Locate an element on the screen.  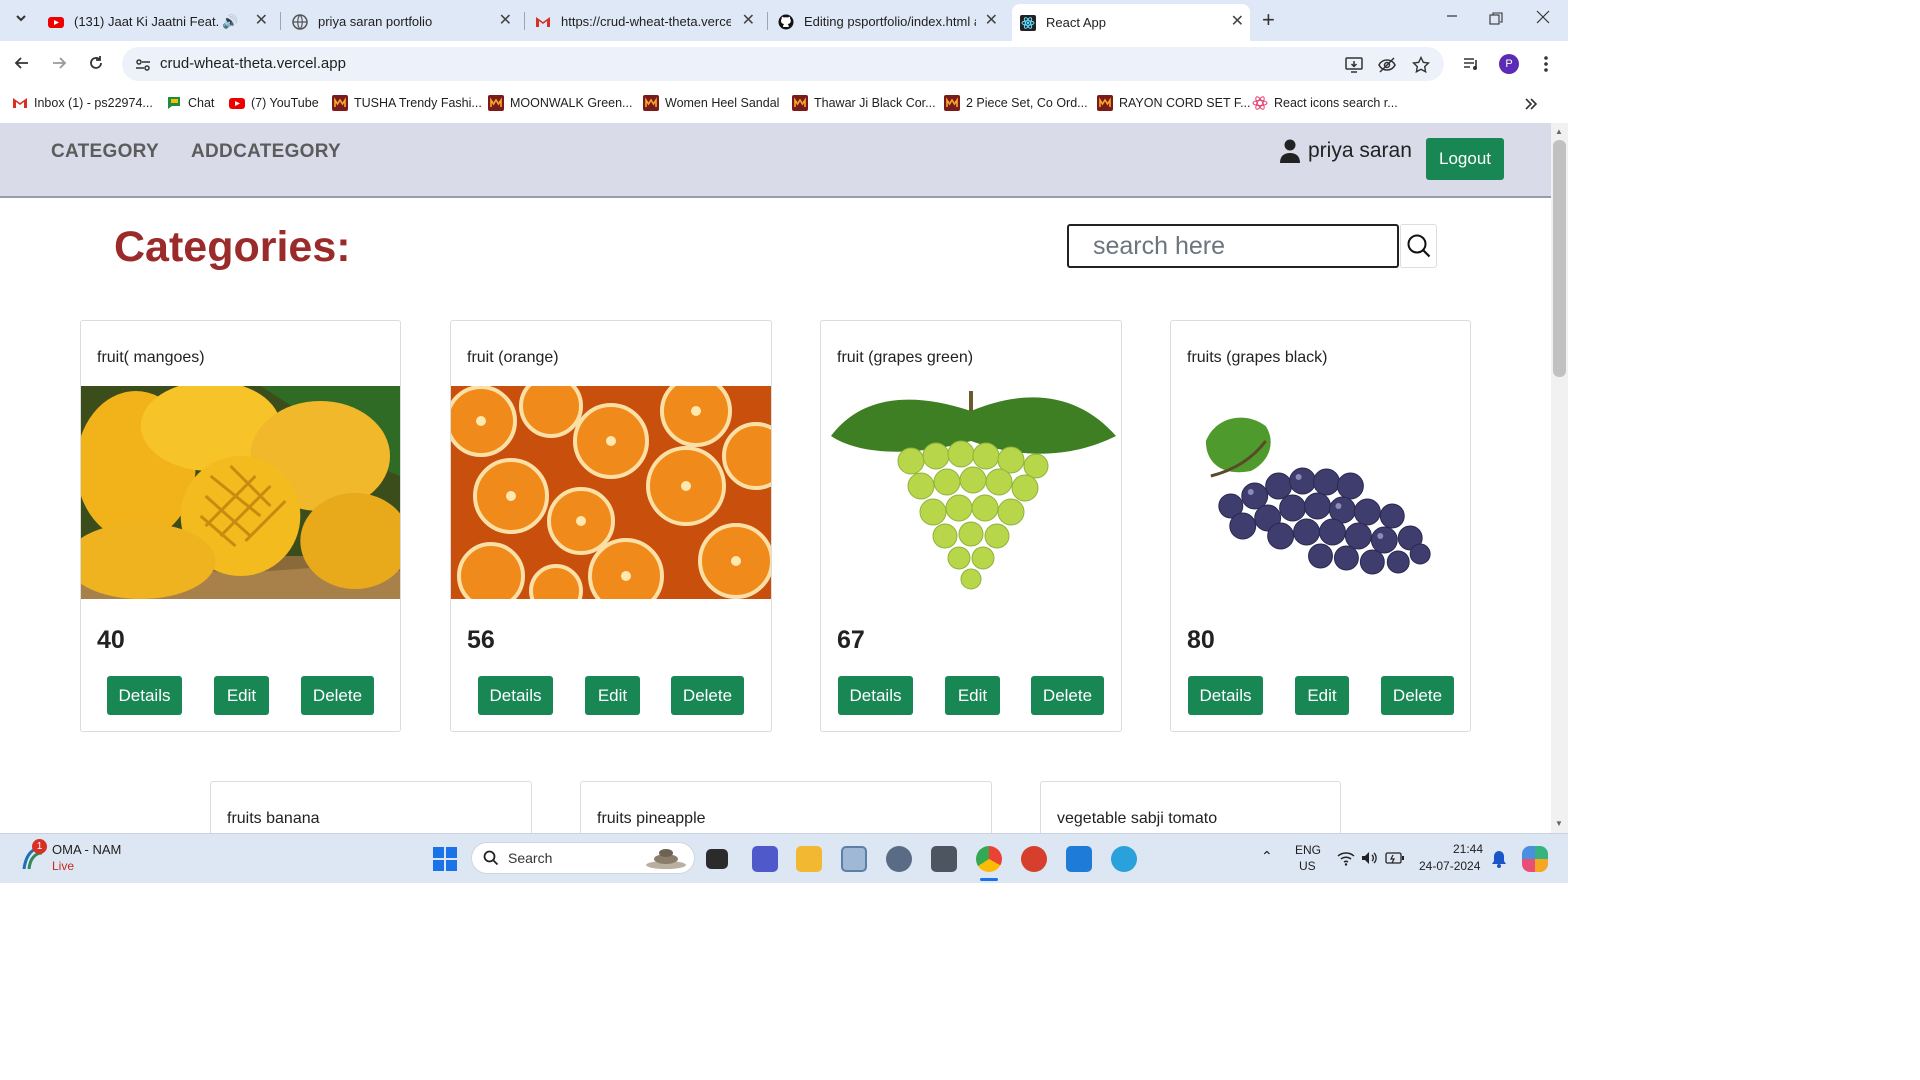
bookmark-youtube: (7) YouTube is located at coordinates (274, 103).